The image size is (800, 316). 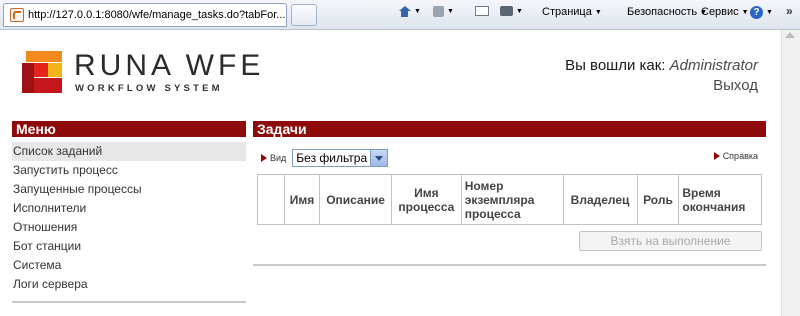 I want to click on page-favicon-icon, so click(x=17, y=15).